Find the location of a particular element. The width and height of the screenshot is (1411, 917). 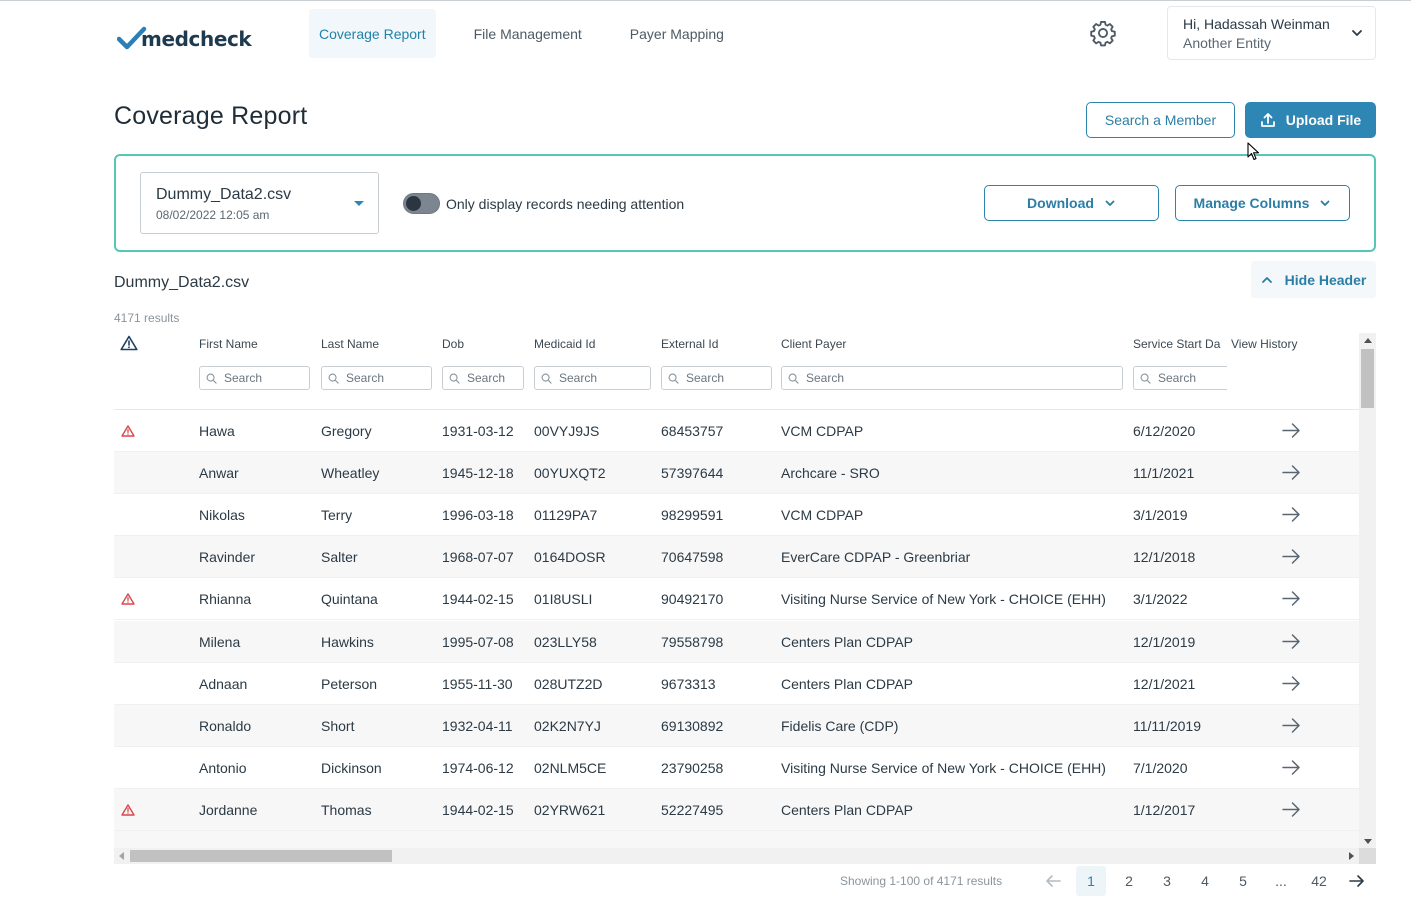

gear-icon is located at coordinates (1103, 33).